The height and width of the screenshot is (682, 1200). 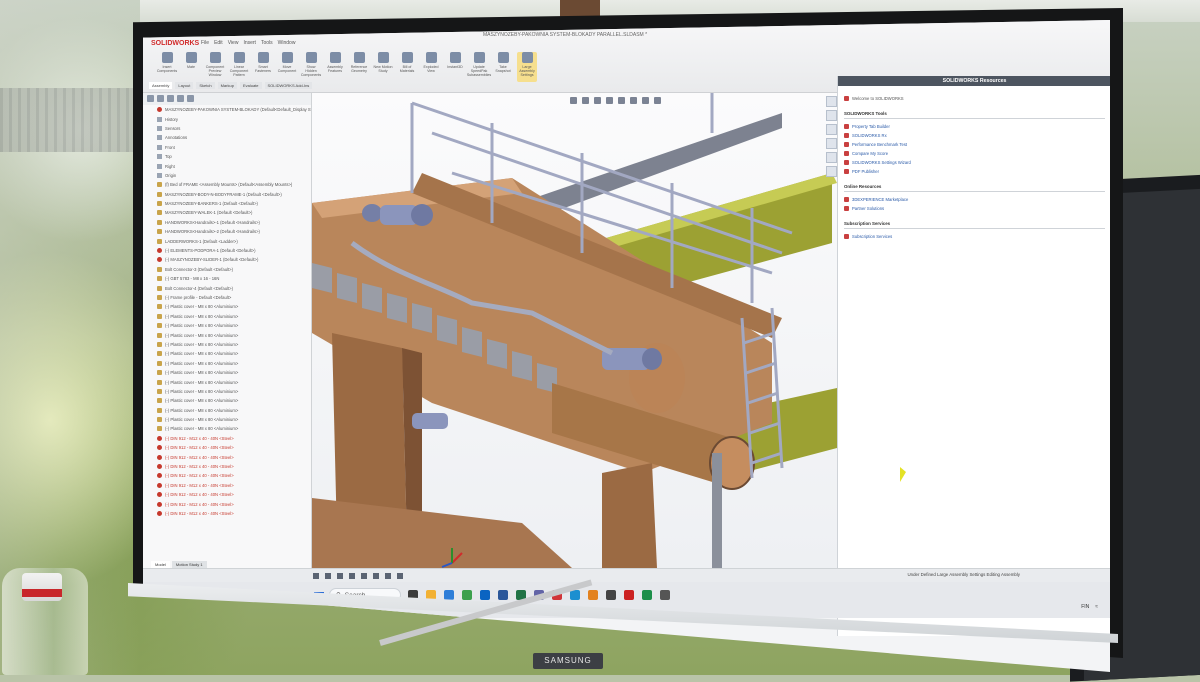 I want to click on tree-row: Top, so click(x=227, y=156).